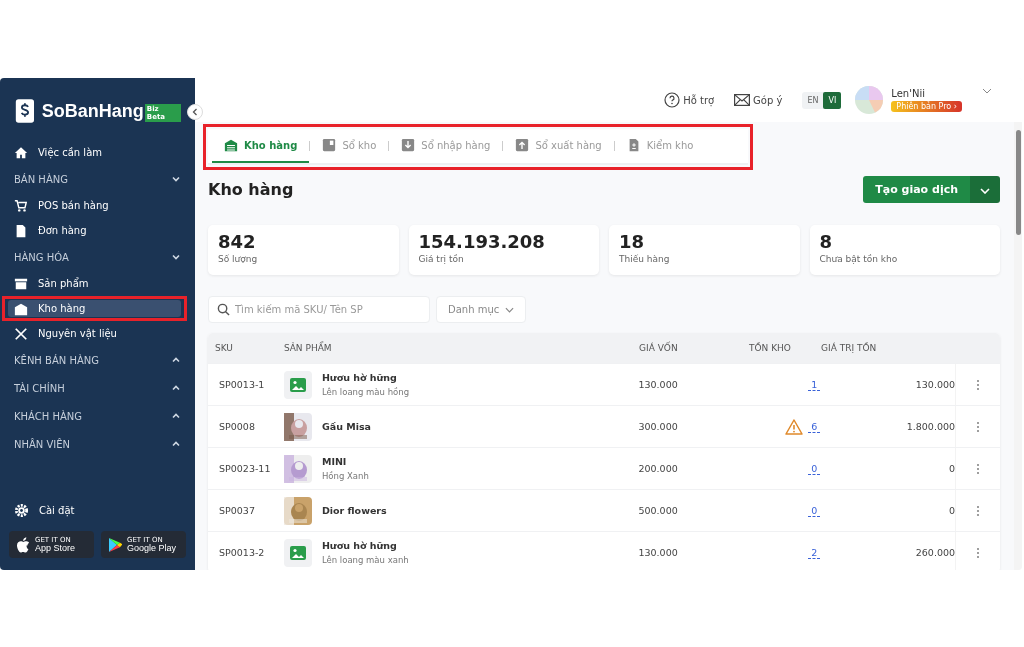 The height and width of the screenshot is (647, 1024). Describe the element at coordinates (251, 189) in the screenshot. I see `page-title: Kho hàng` at that location.